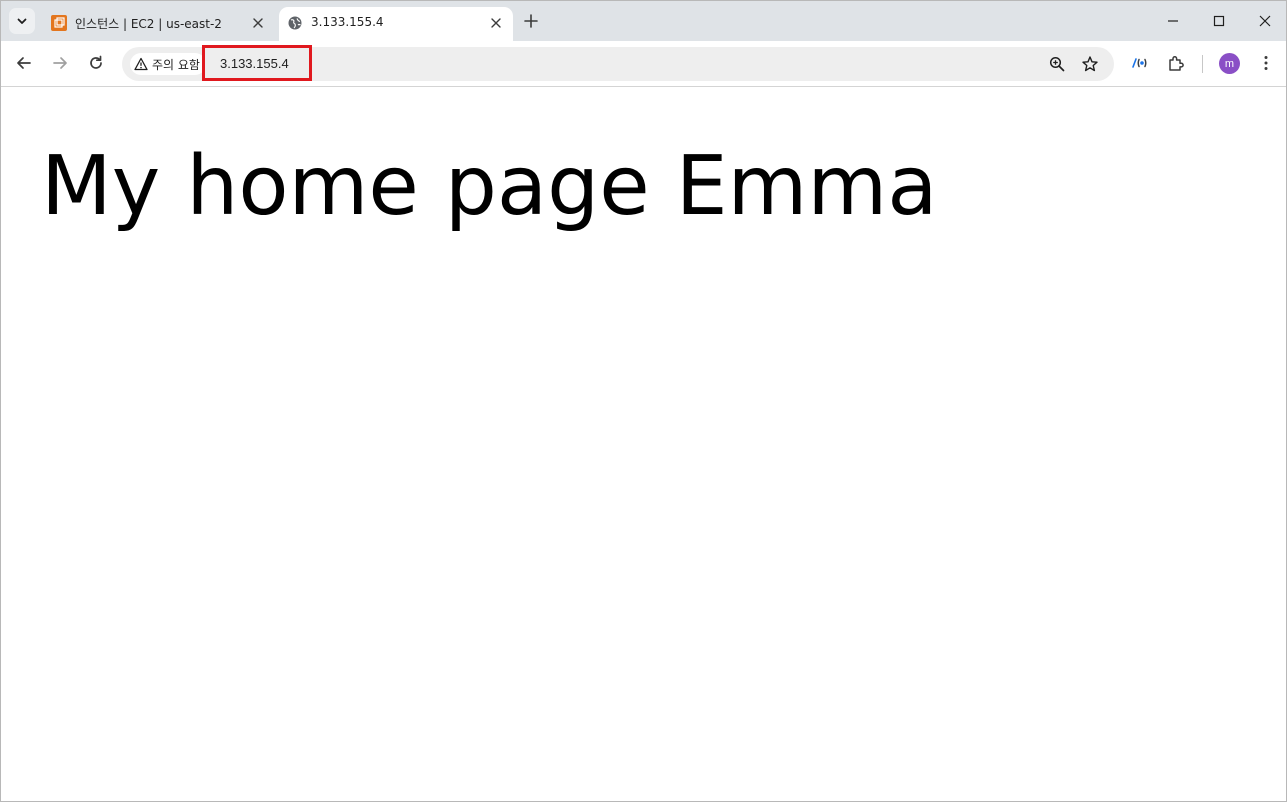 The image size is (1287, 802). What do you see at coordinates (618, 63) in the screenshot?
I see `address-bar: 주의 요함 3.133.155.4` at bounding box center [618, 63].